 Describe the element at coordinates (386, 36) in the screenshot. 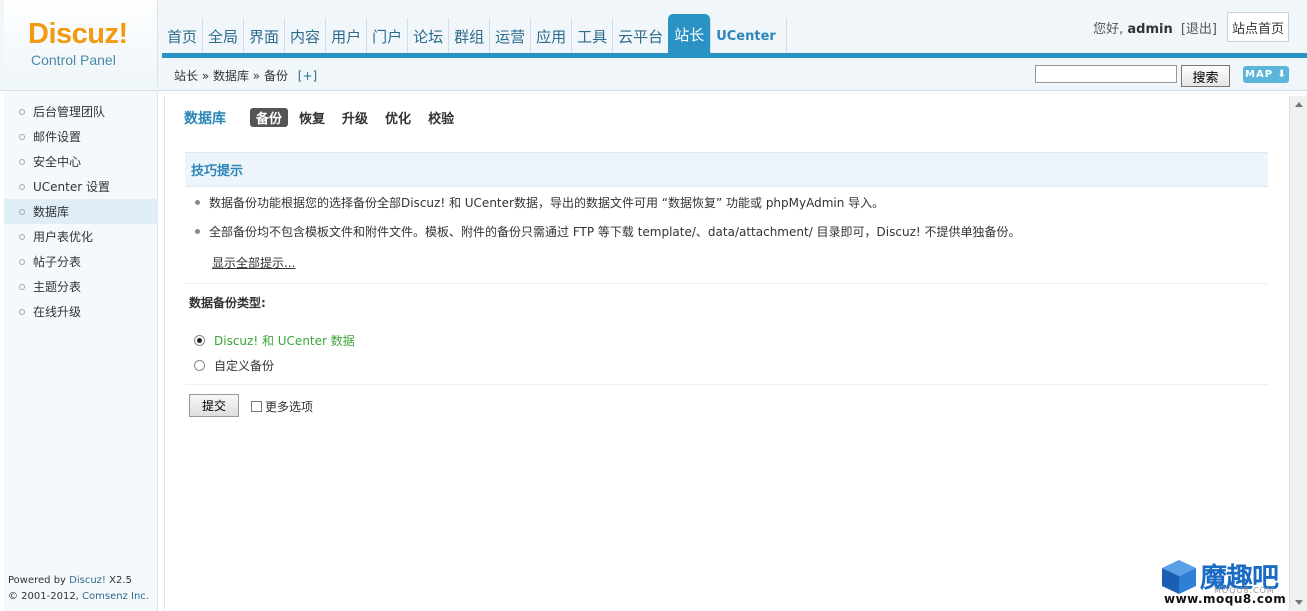

I see `nav-item-portal: 门户` at that location.